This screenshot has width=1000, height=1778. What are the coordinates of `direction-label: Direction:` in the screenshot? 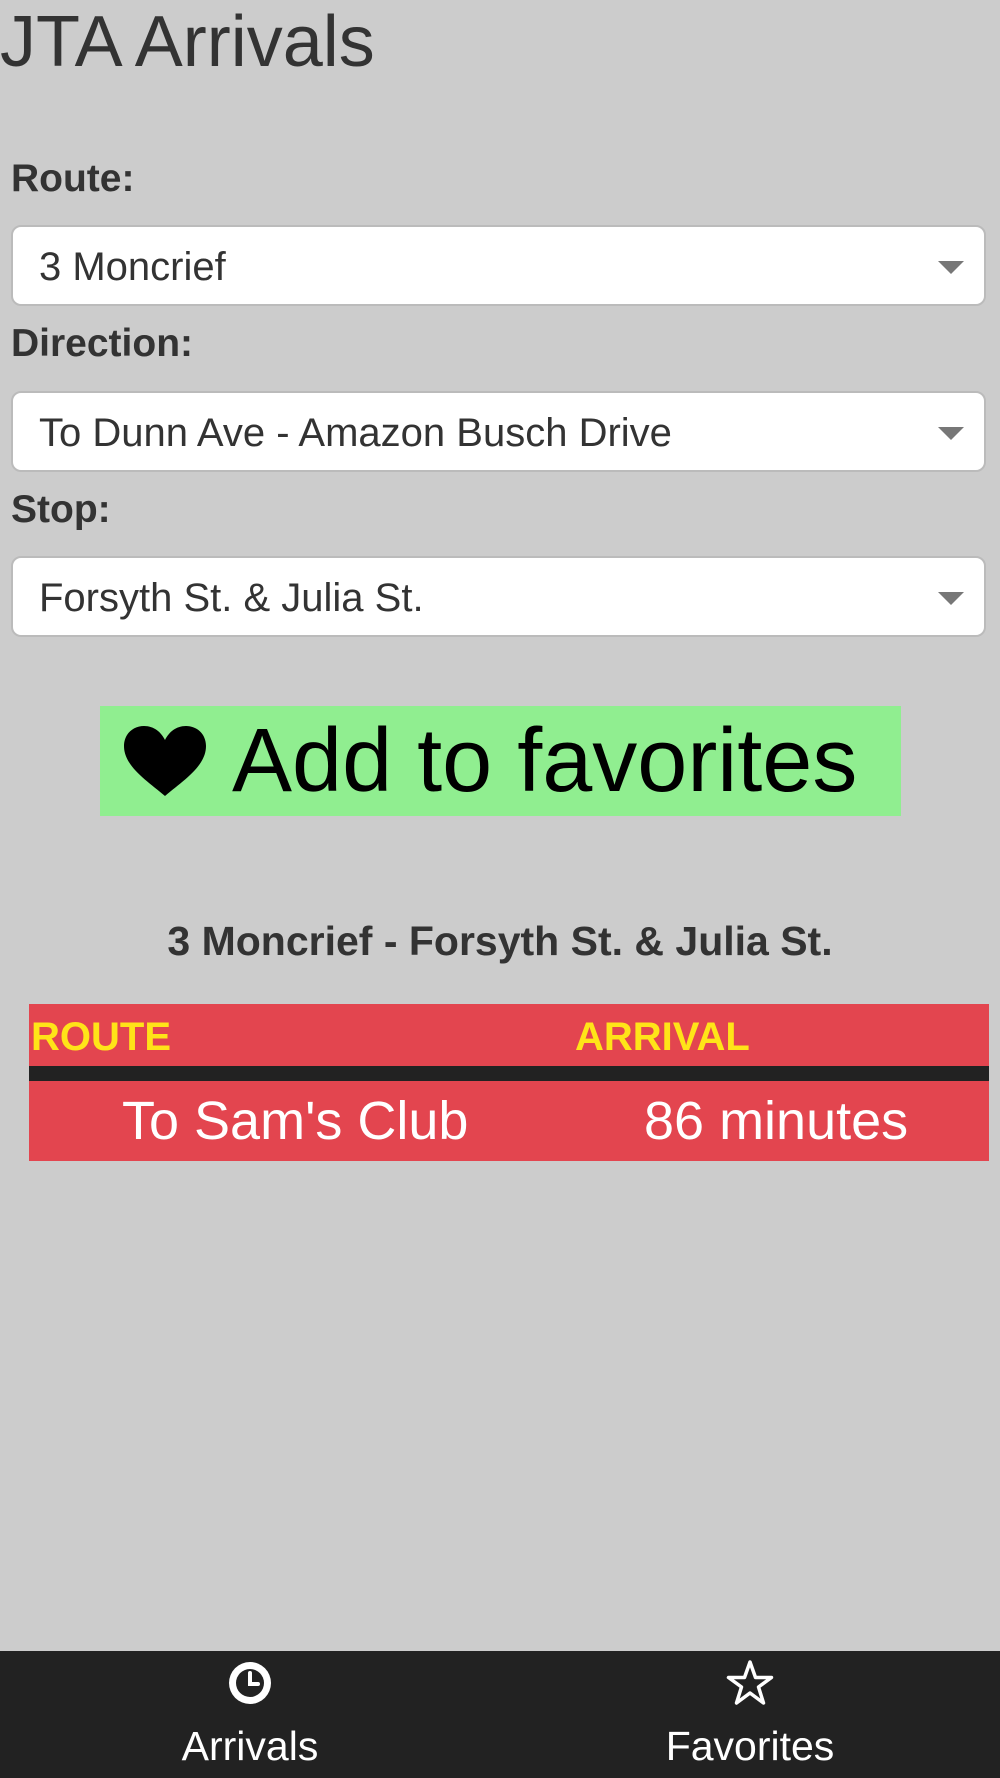 It's located at (102, 343).